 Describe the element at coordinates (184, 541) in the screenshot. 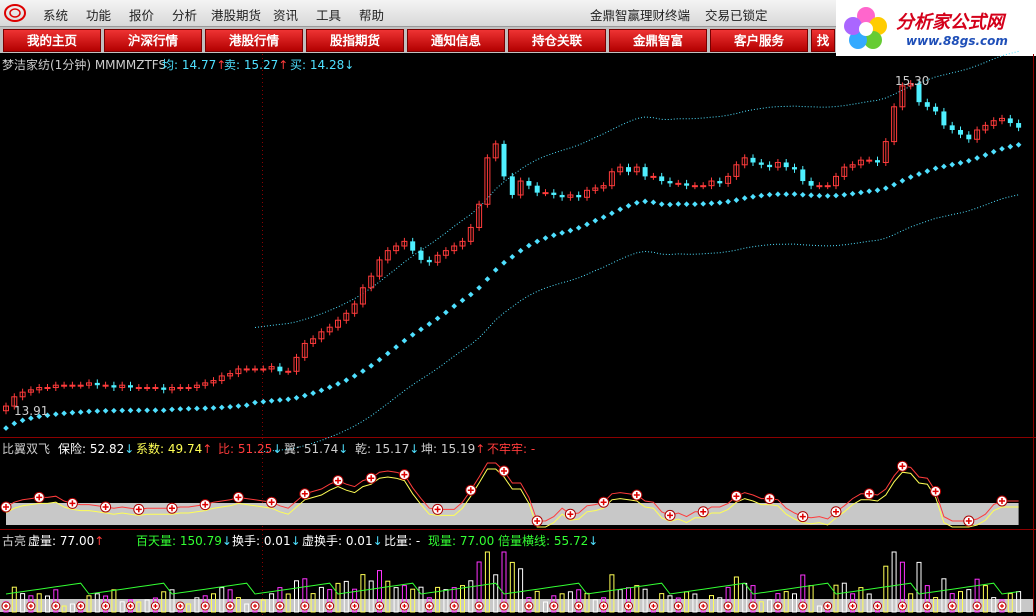

I see `hundred-day-volume-value: 百天量: 150.79↓` at that location.